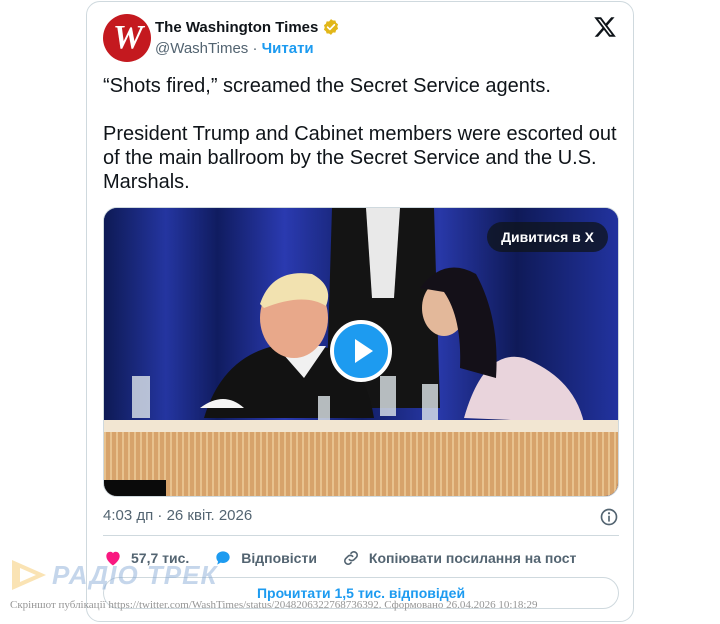 The image size is (720, 624). I want to click on copy-link-label: Копіювати посилання на пост, so click(472, 558).